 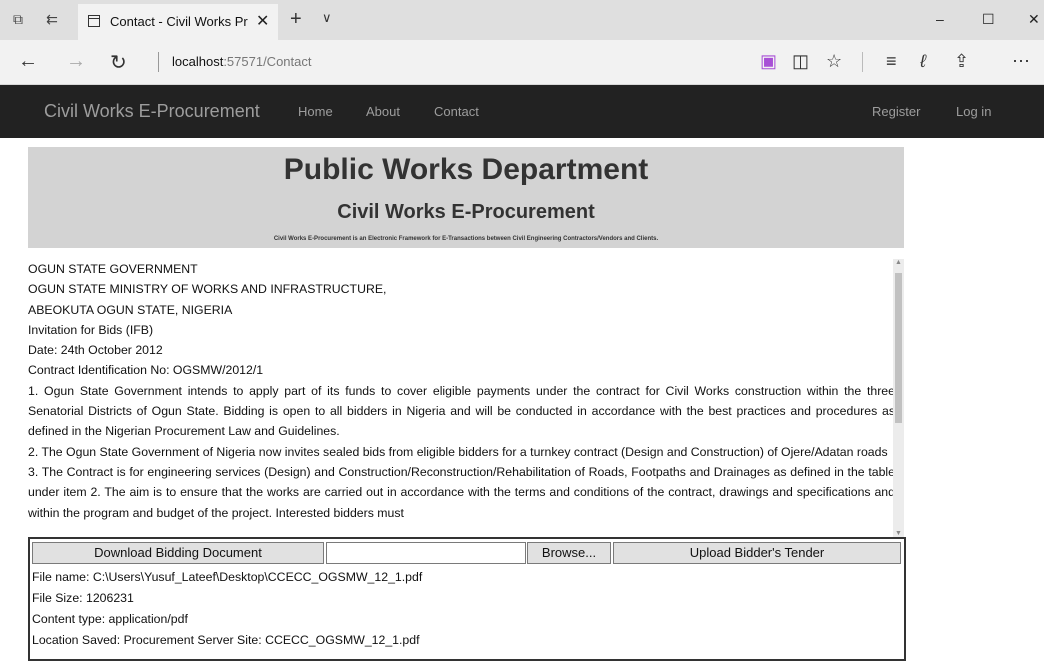 I want to click on nav-register: Register, so click(x=896, y=111).